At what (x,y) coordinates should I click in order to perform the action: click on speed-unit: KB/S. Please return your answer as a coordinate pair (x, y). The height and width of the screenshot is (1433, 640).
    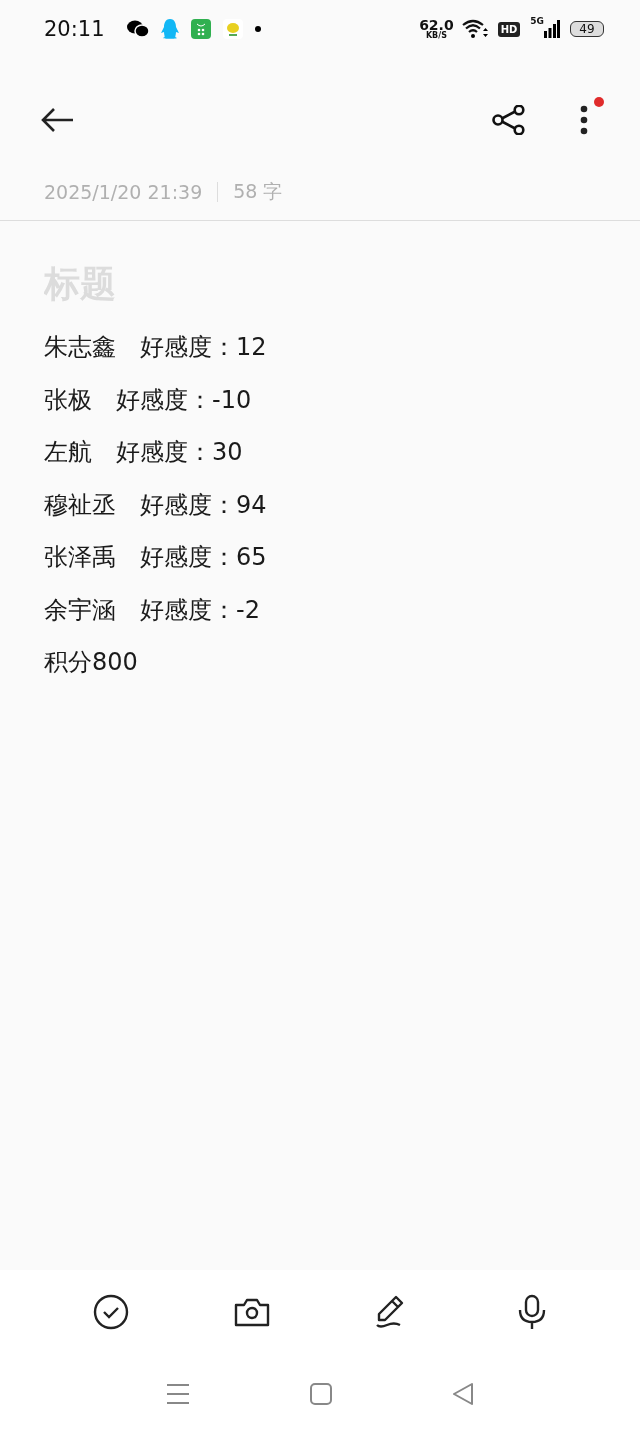
    Looking at the image, I should click on (436, 36).